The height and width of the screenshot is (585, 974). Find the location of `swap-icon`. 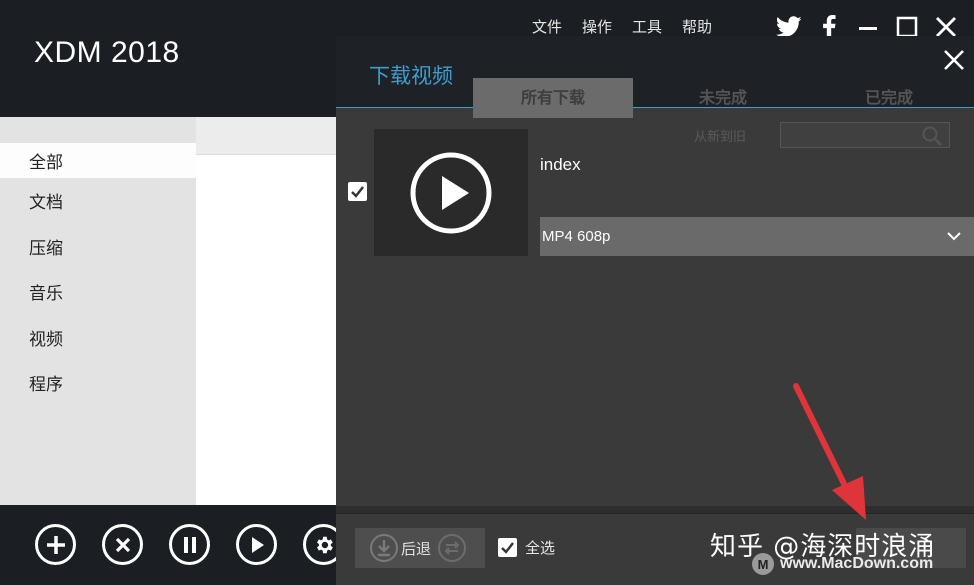

swap-icon is located at coordinates (452, 548).